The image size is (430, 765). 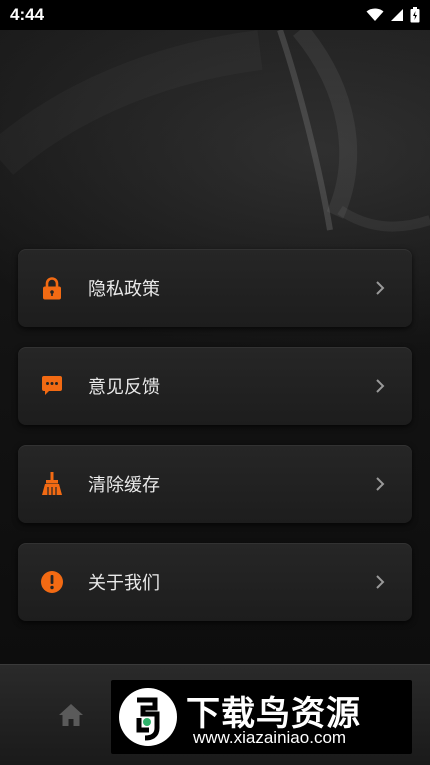 I want to click on wifi-icon, so click(x=375, y=14).